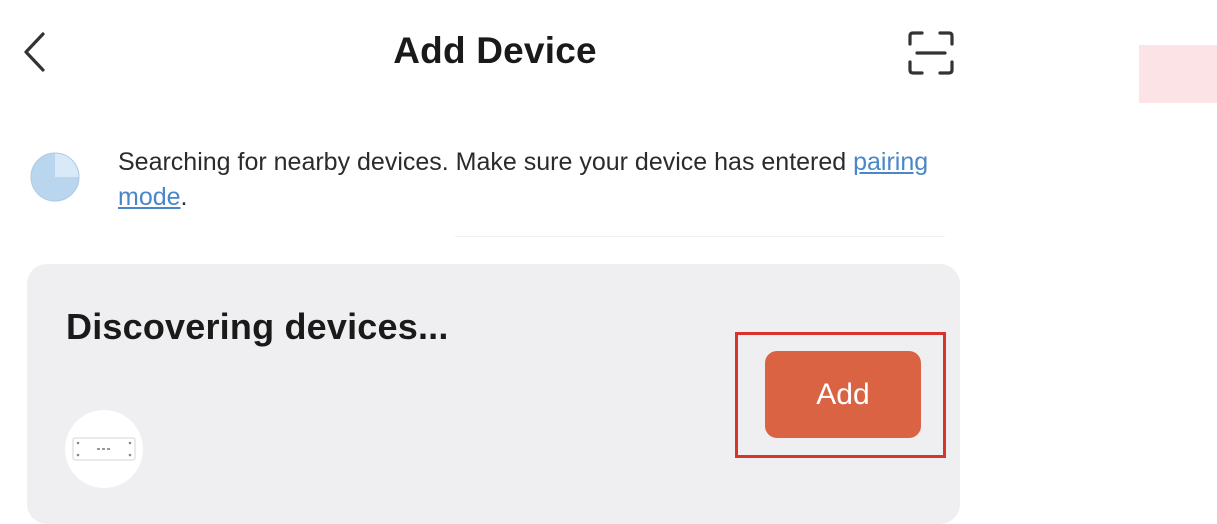 The image size is (1217, 524). Describe the element at coordinates (843, 394) in the screenshot. I see `add-button: Add` at that location.